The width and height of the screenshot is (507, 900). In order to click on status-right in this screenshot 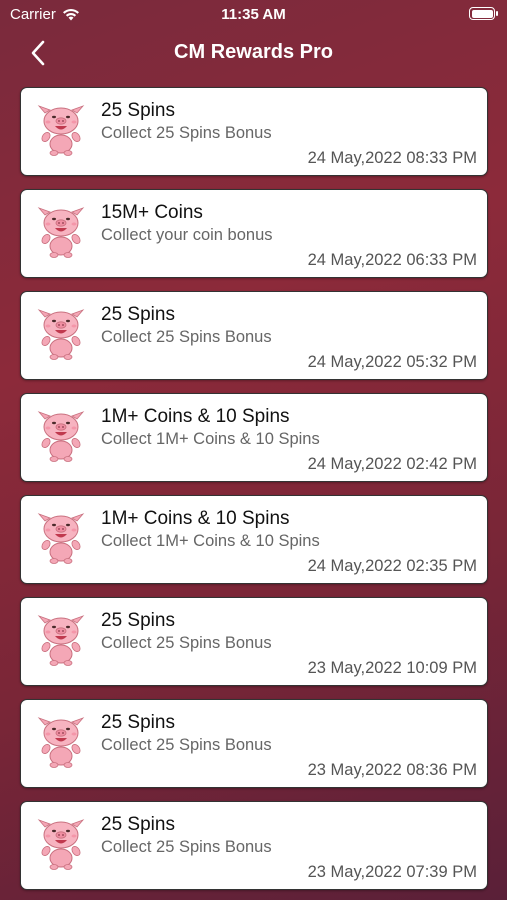, I will do `click(483, 13)`.